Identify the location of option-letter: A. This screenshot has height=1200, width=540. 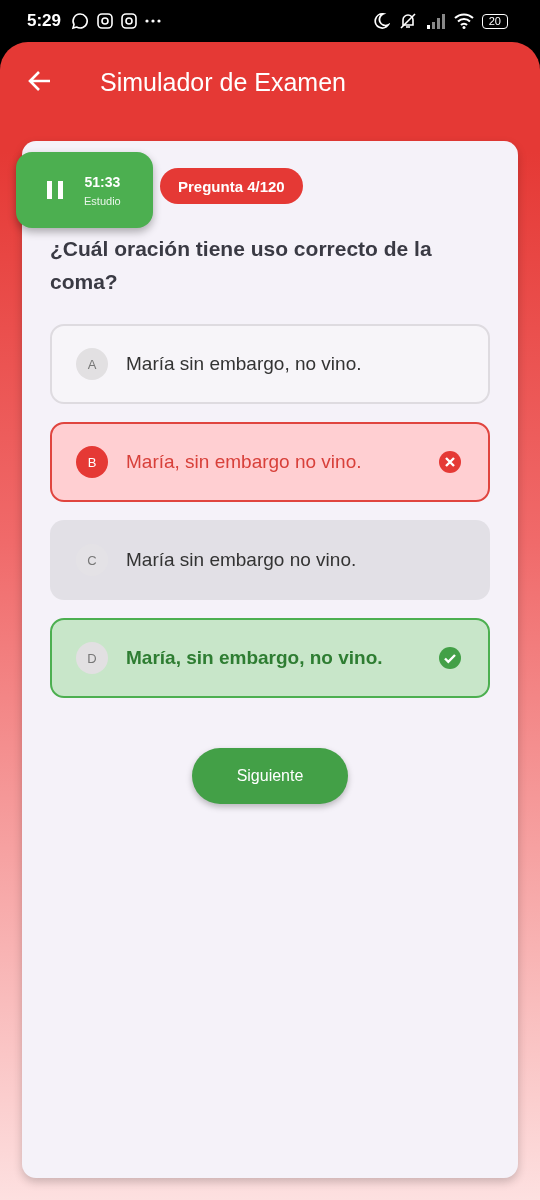
(92, 364).